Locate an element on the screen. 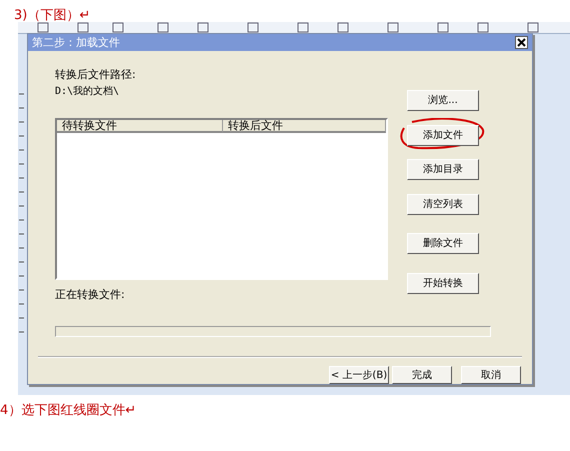  footer-button: 取消 is located at coordinates (491, 375).